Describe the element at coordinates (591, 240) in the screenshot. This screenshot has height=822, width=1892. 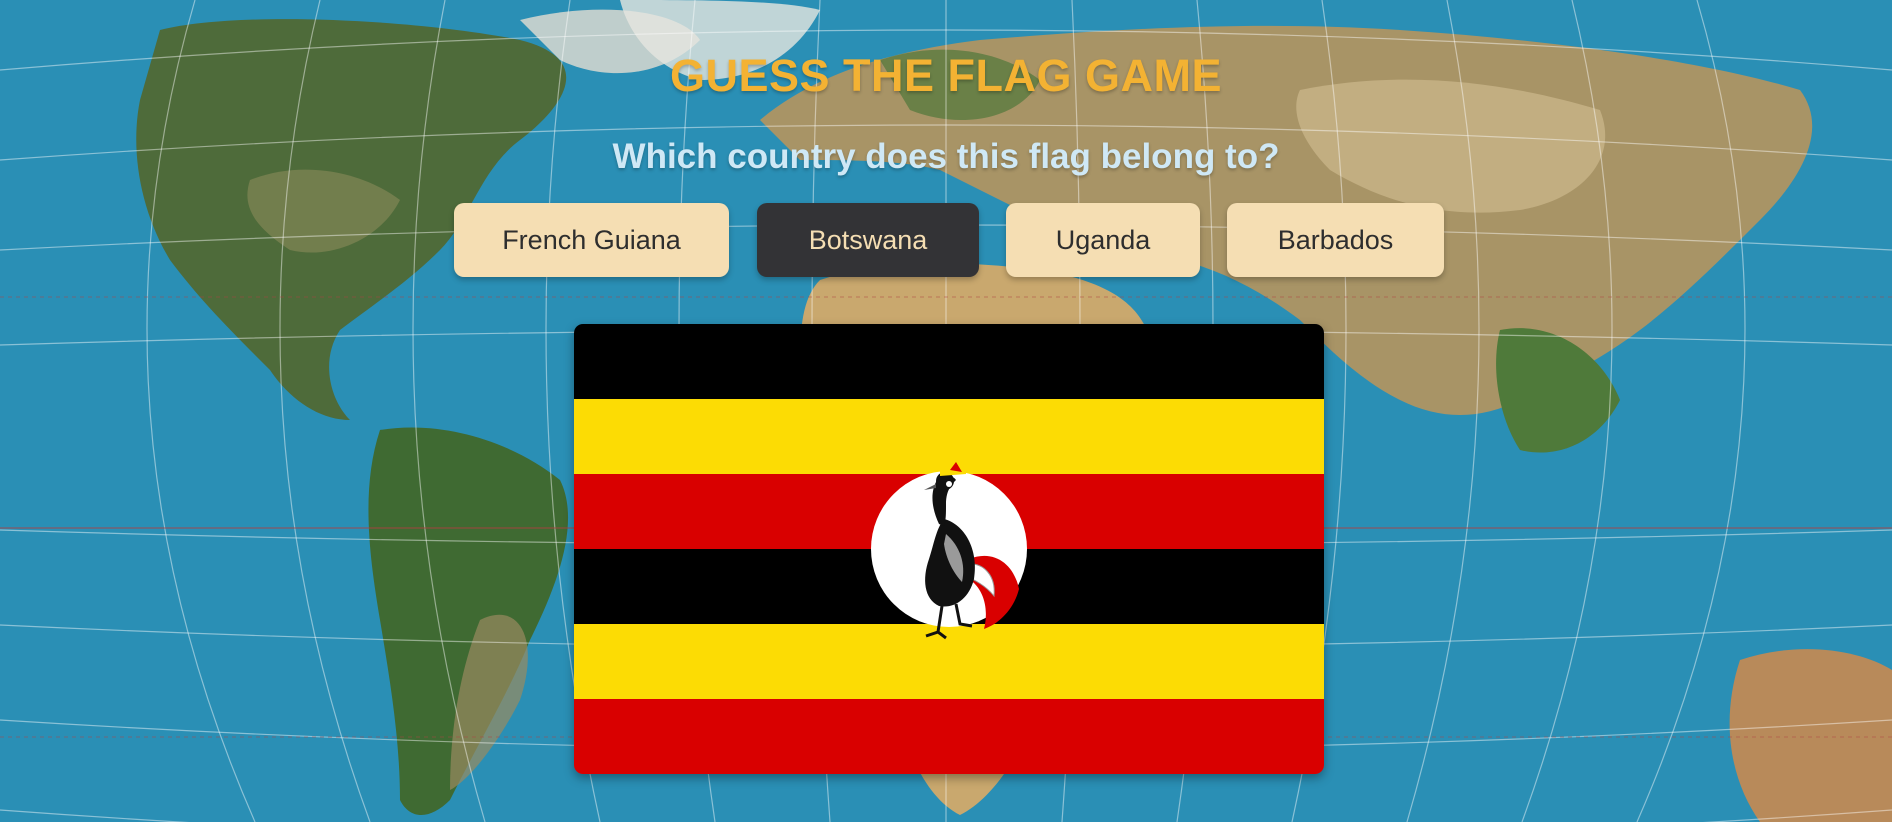
I see `option-french-guiana-button: French Guiana` at that location.